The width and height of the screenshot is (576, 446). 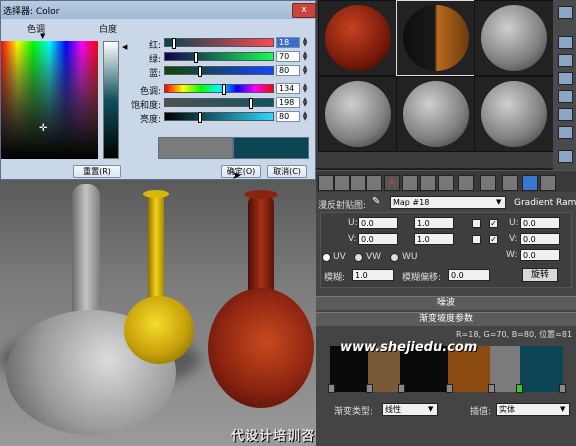 What do you see at coordinates (519, 388) in the screenshot?
I see `ramp-flag-selected` at bounding box center [519, 388].